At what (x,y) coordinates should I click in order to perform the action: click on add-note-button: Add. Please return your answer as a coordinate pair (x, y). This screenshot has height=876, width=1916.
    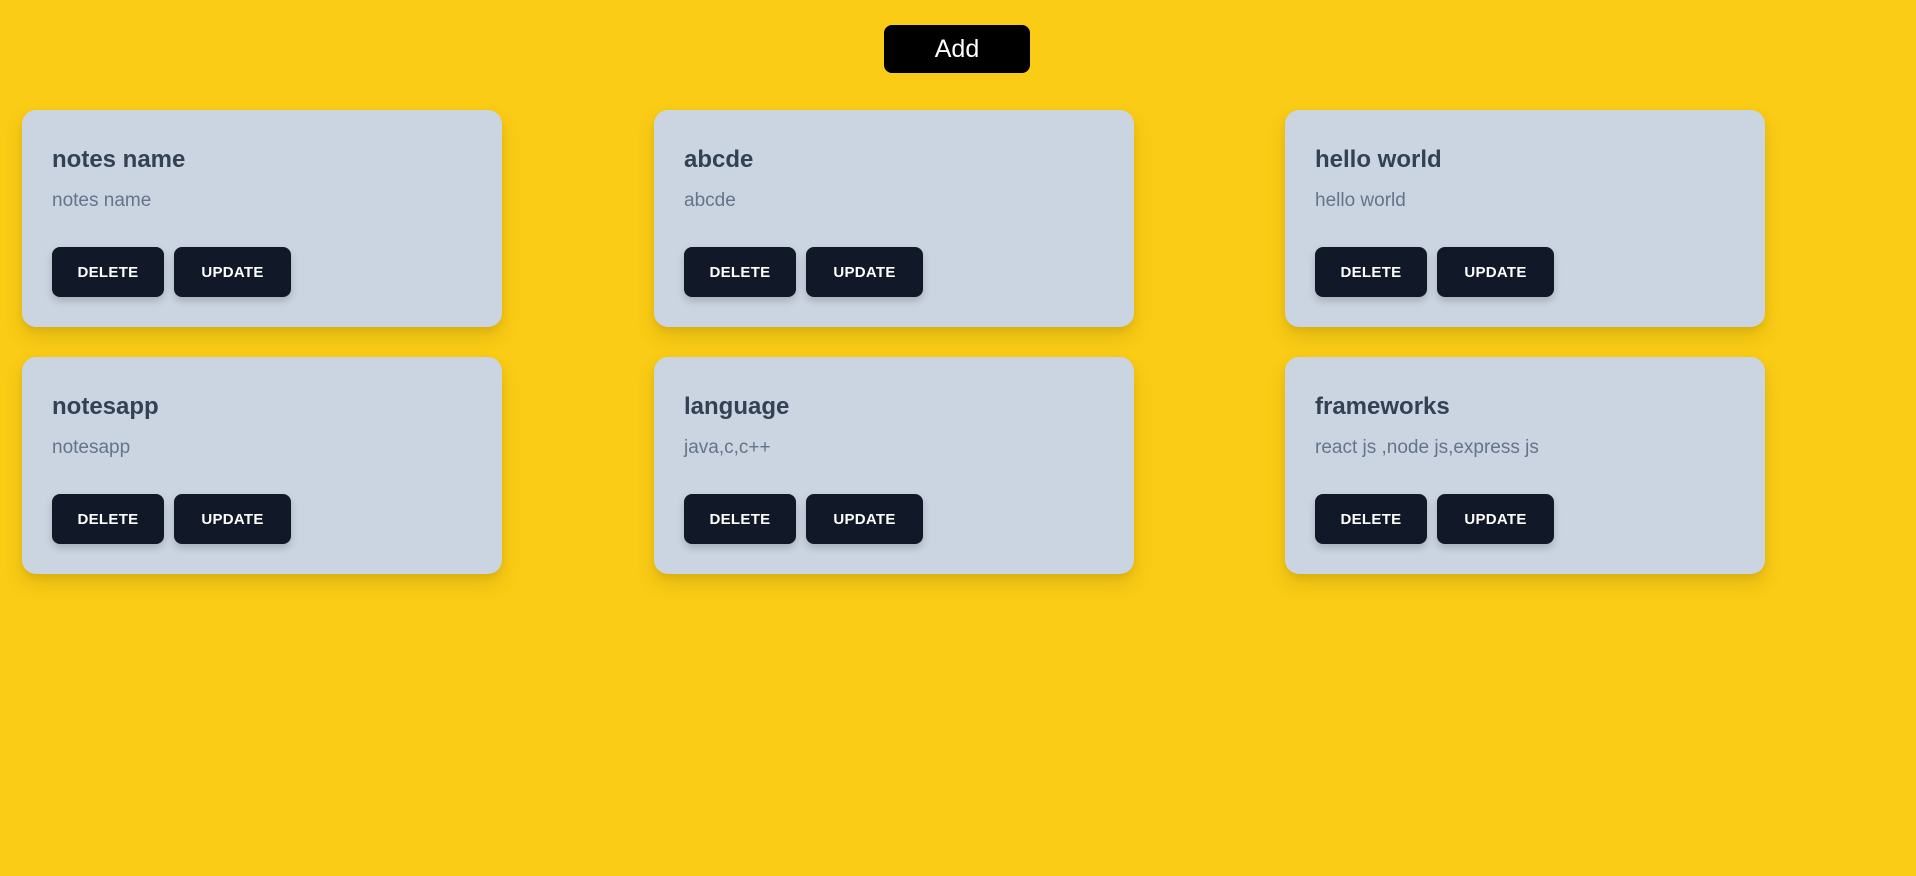
    Looking at the image, I should click on (957, 49).